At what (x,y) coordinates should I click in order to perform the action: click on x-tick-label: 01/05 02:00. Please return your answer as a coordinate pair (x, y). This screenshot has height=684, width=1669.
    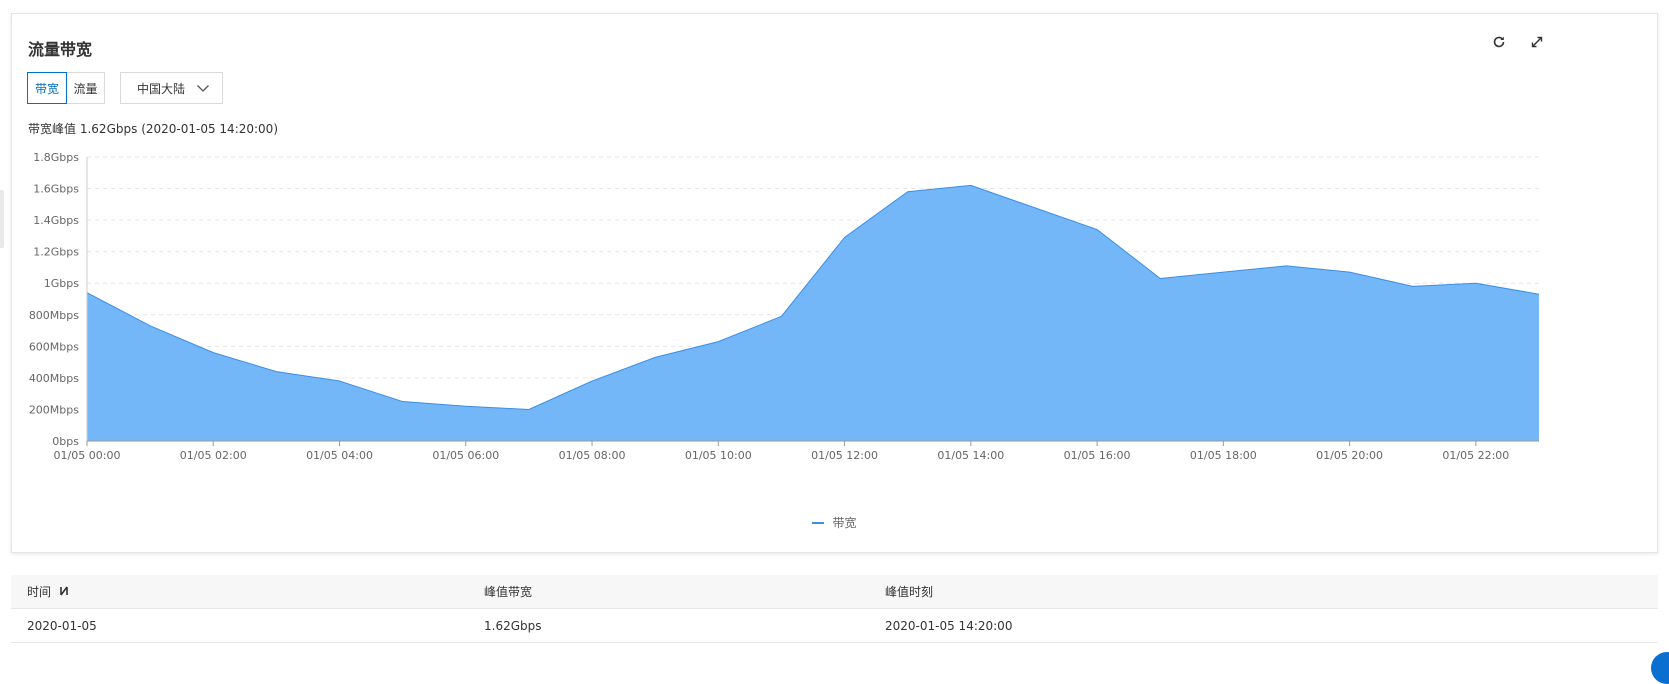
    Looking at the image, I should click on (213, 455).